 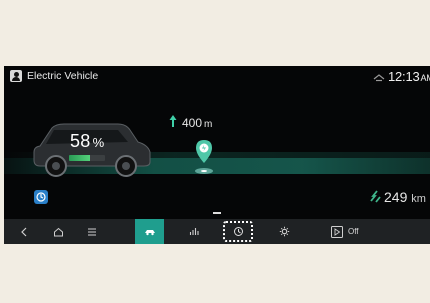 I want to click on home-icon, so click(x=58, y=231).